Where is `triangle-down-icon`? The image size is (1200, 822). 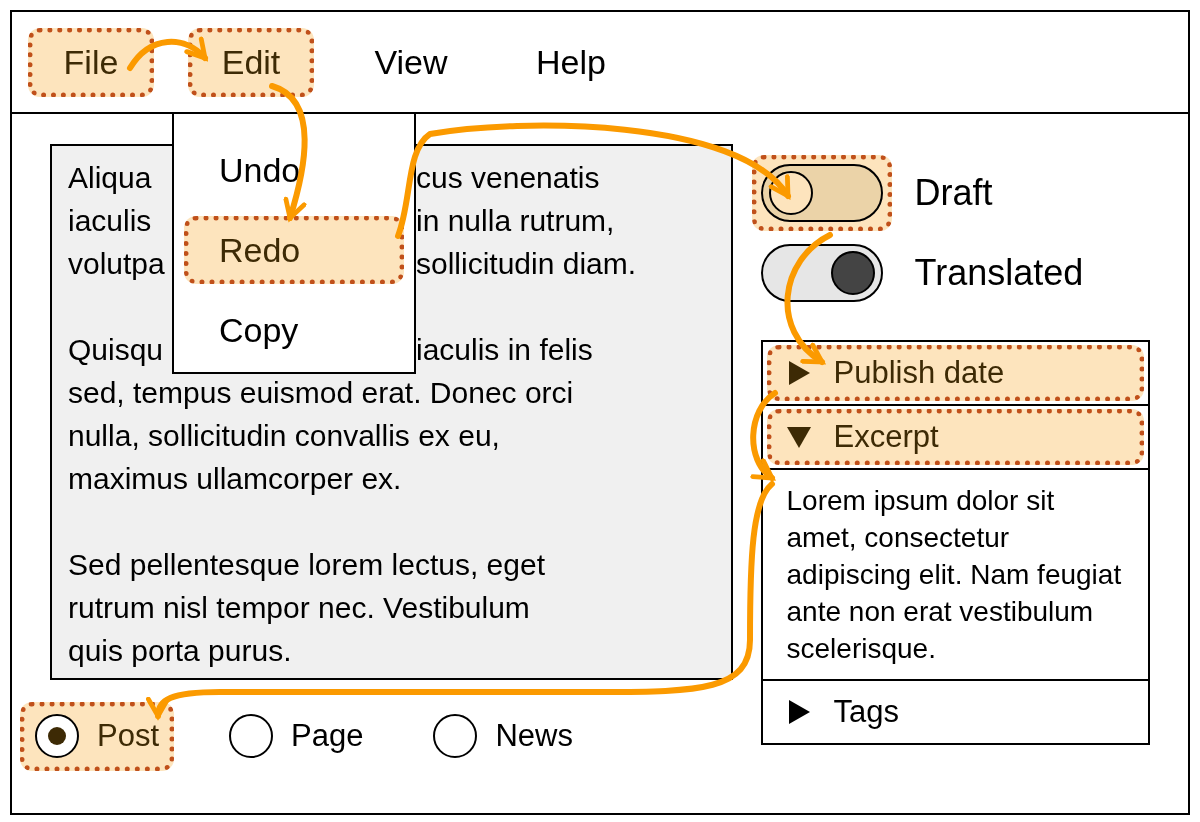 triangle-down-icon is located at coordinates (798, 437).